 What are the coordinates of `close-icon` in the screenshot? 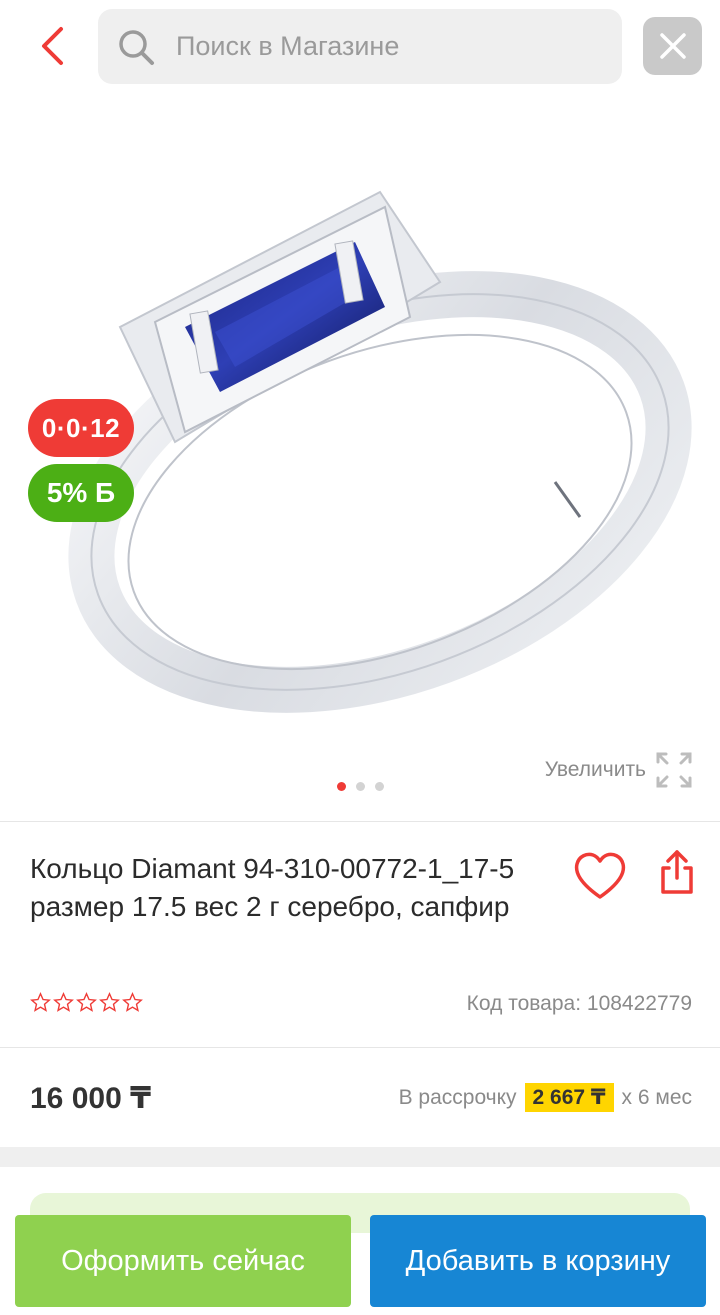 It's located at (672, 46).